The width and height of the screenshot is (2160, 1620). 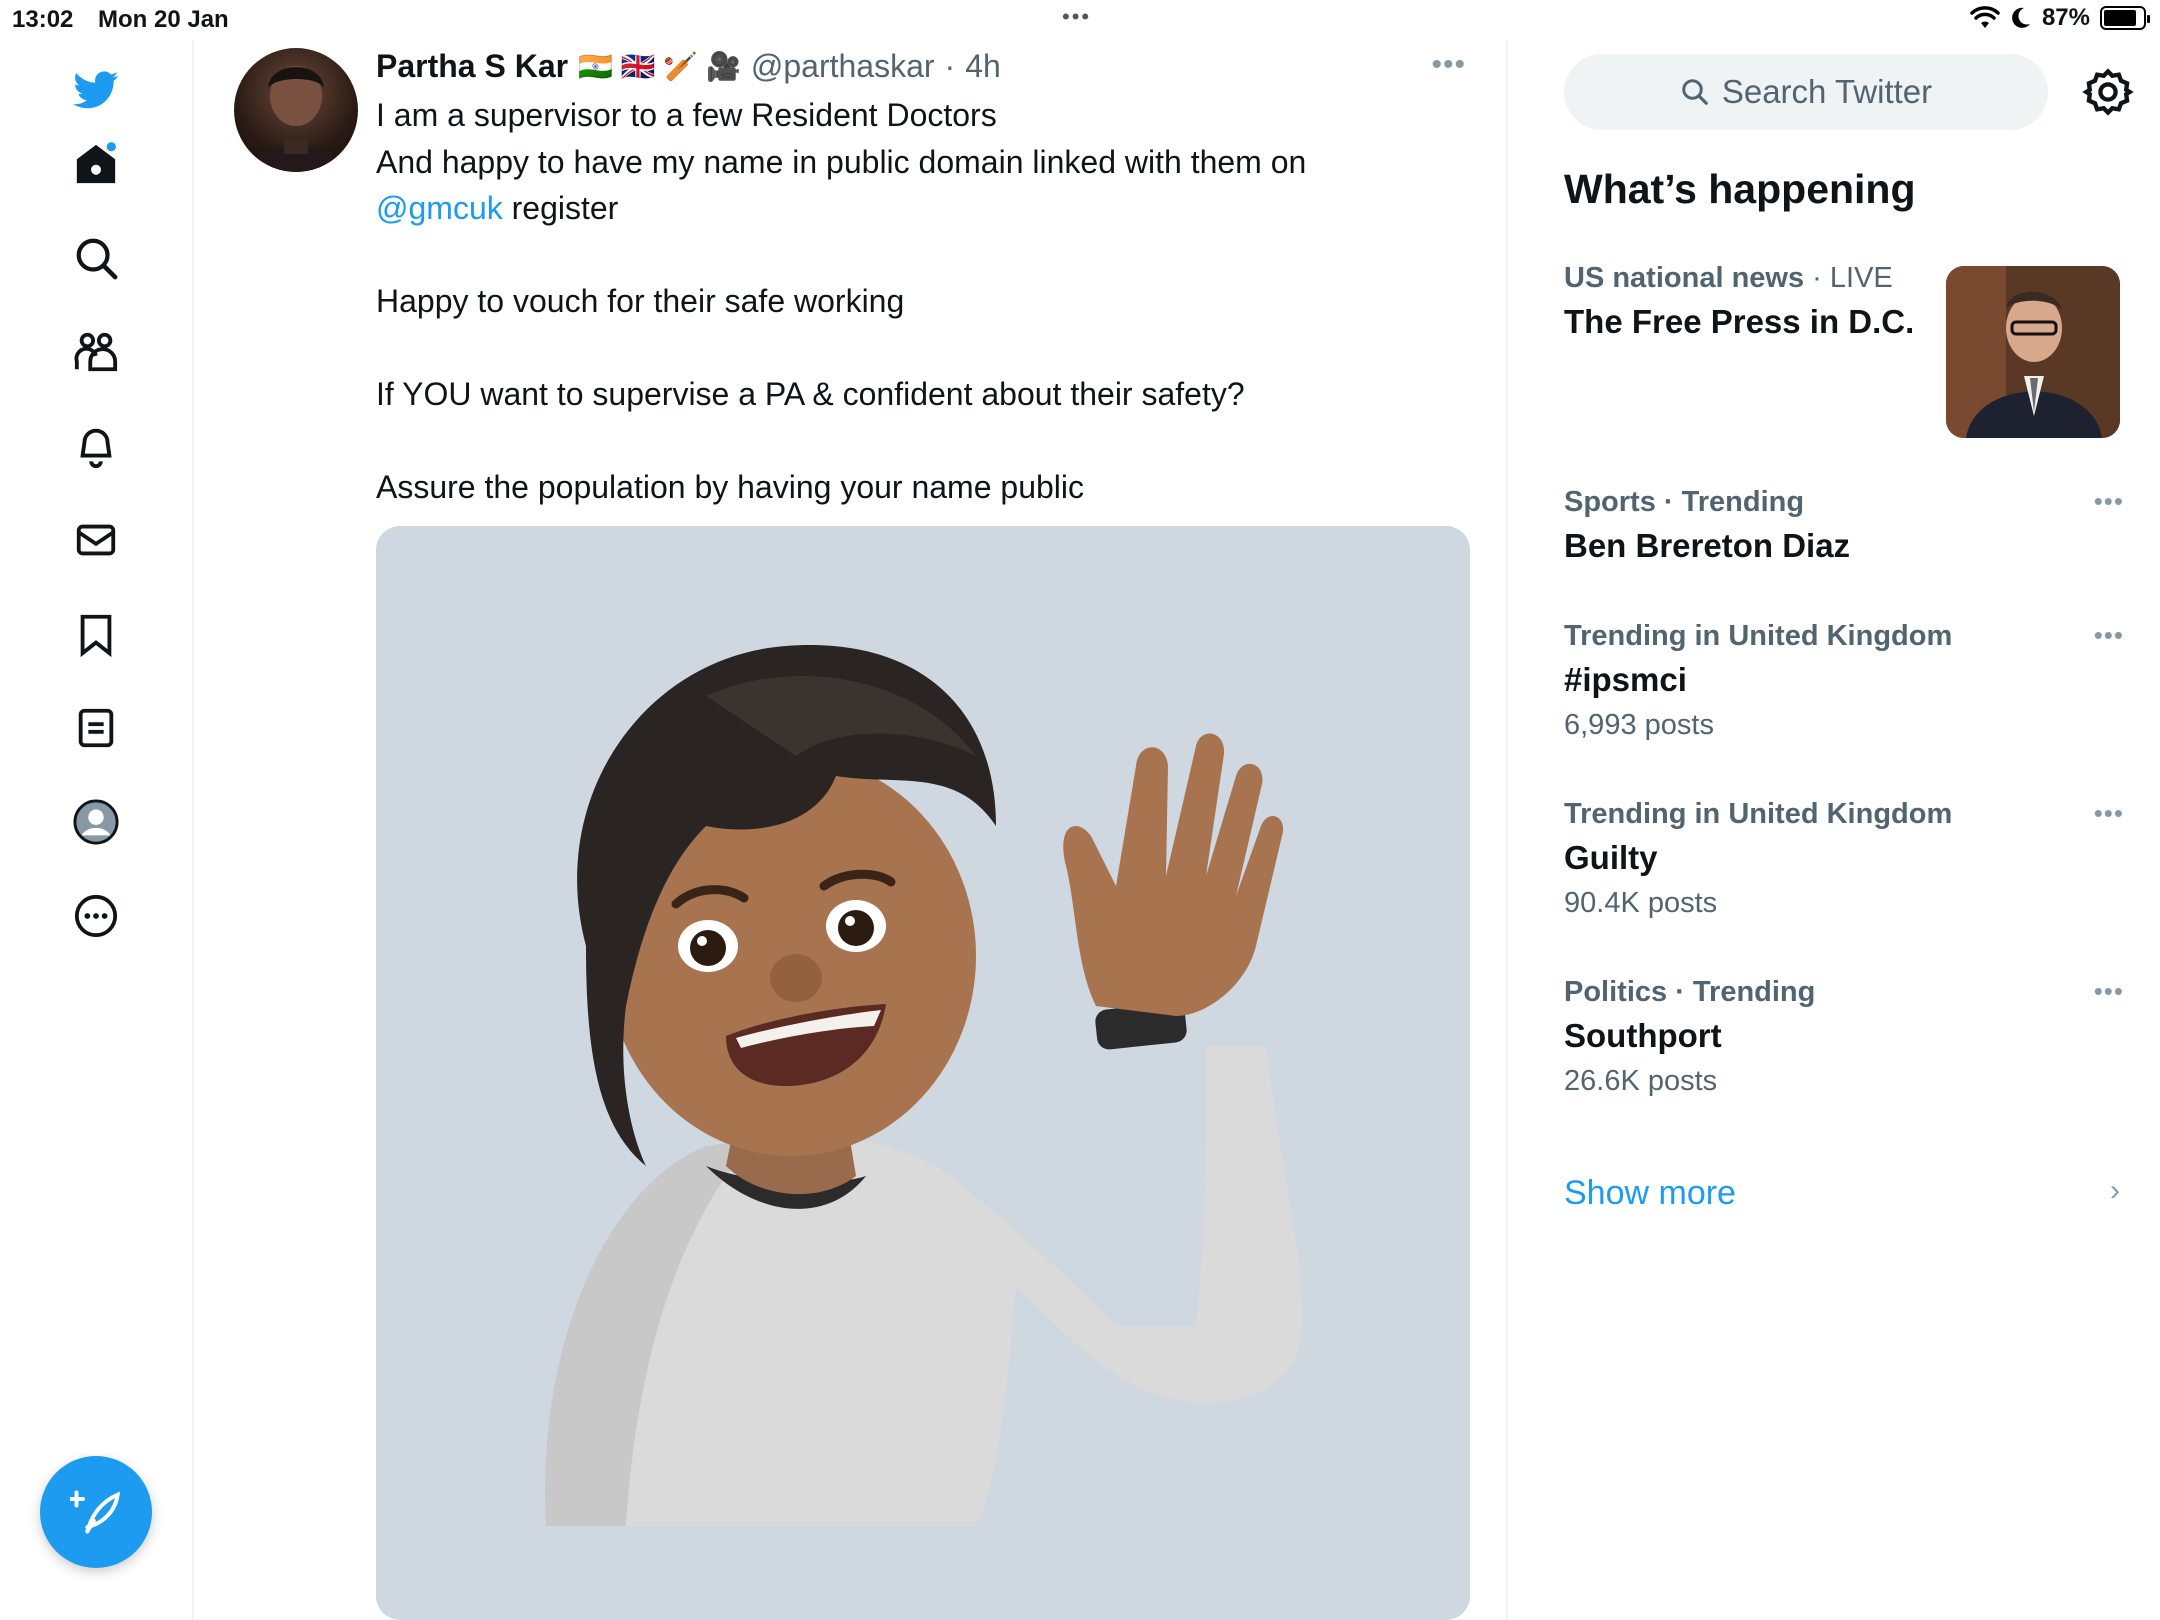 I want to click on author-flair: 🇮🇳 🇬🇧 🏏 🎥, so click(x=659, y=66).